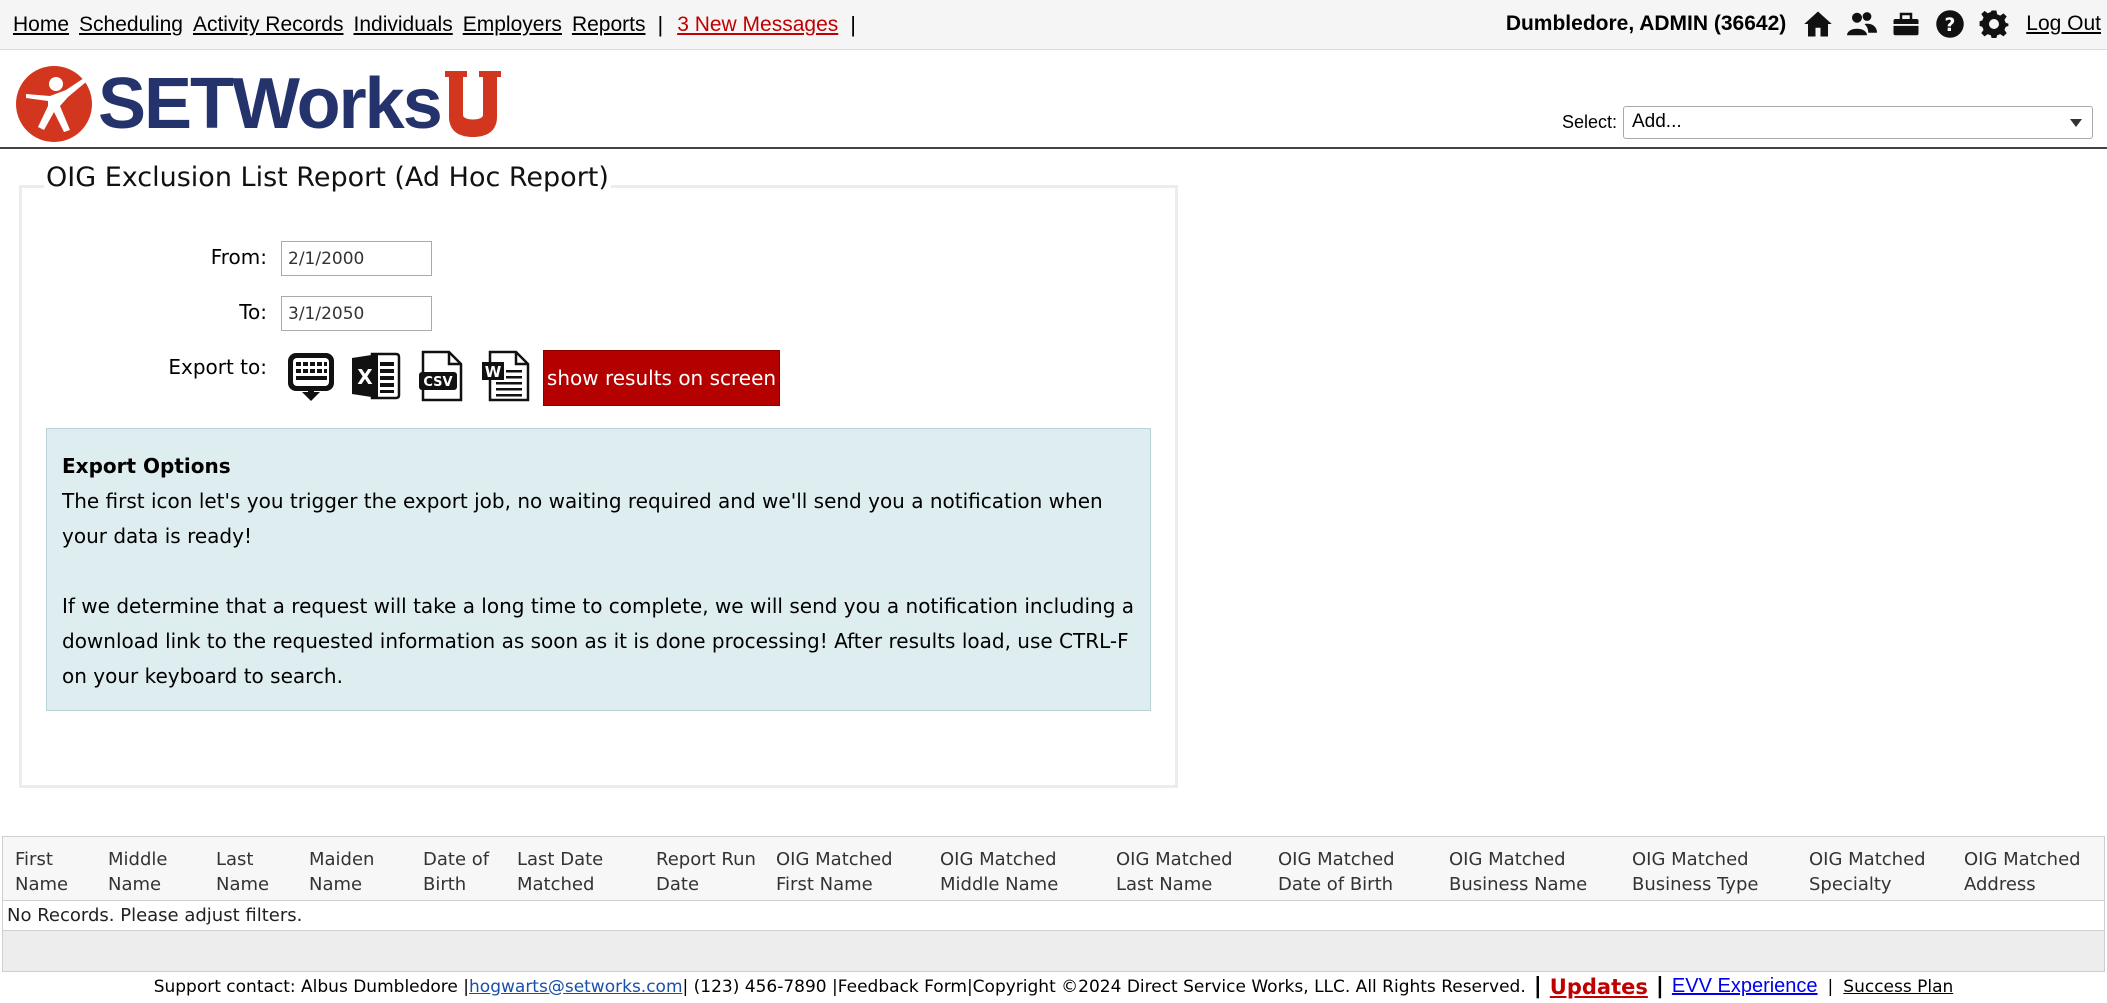 The height and width of the screenshot is (1003, 2107). Describe the element at coordinates (2063, 24) in the screenshot. I see `logout-link: Log Out` at that location.